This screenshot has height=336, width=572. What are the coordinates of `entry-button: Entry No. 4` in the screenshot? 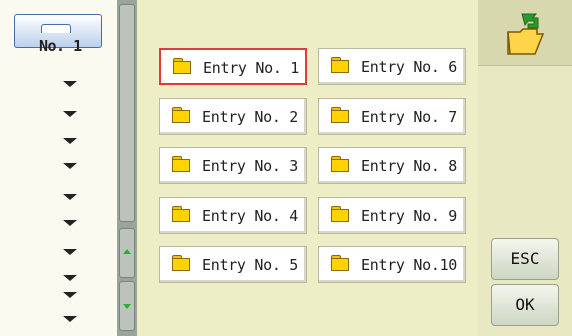 It's located at (233, 215).